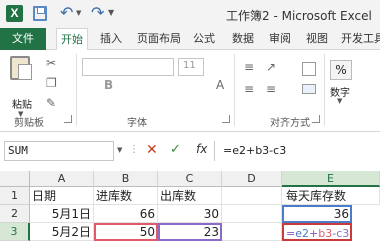 This screenshot has height=241, width=380. What do you see at coordinates (126, 196) in the screenshot?
I see `cell-b1: 进库数` at bounding box center [126, 196].